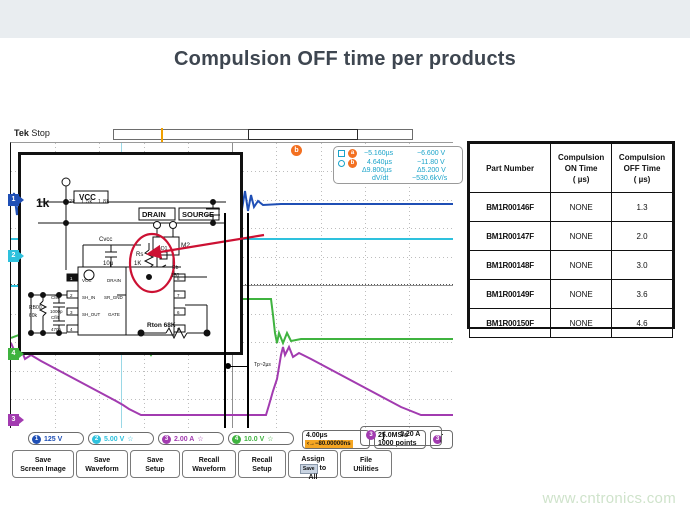  Describe the element at coordinates (16, 256) in the screenshot. I see `channel-marker-2: 2` at that location.